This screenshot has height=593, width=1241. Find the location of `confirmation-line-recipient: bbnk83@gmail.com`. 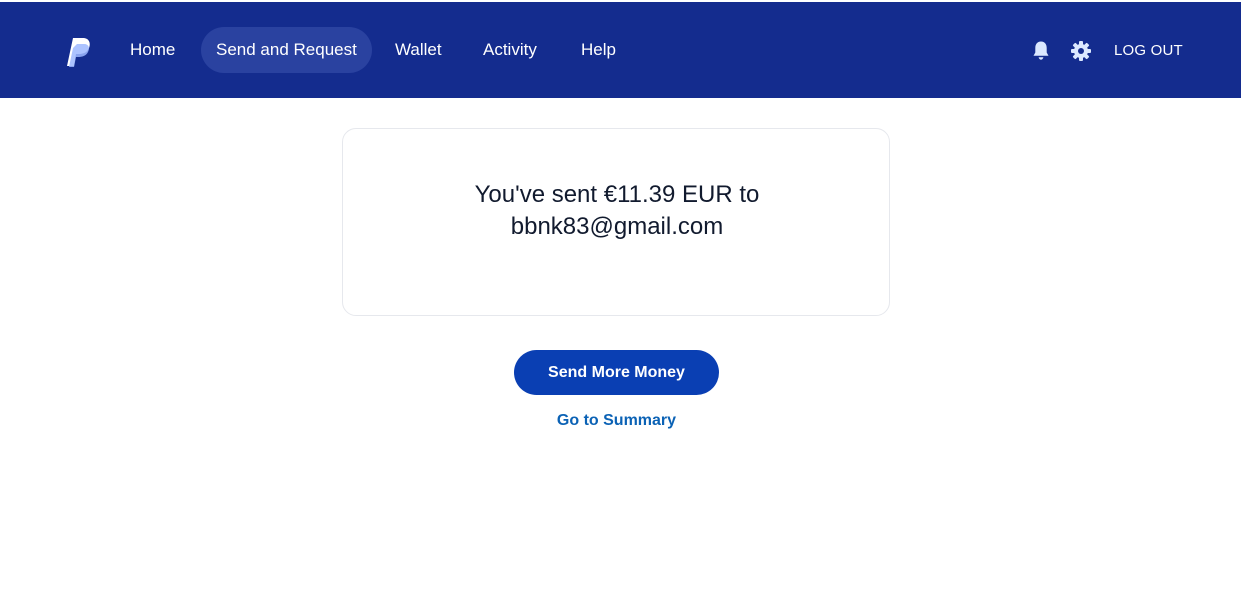

confirmation-line-recipient: bbnk83@gmail.com is located at coordinates (617, 226).